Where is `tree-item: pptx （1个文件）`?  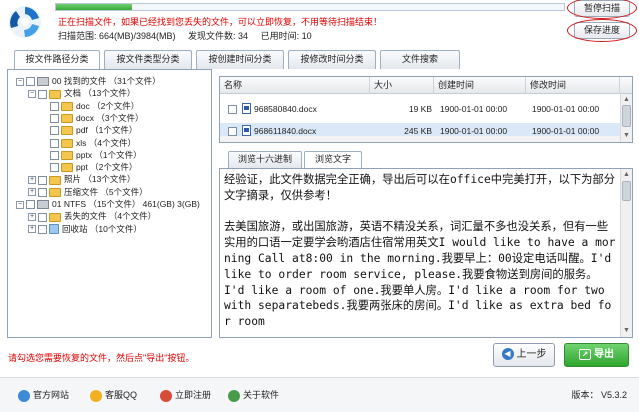
tree-item: pptx （1个文件） is located at coordinates (91, 155).